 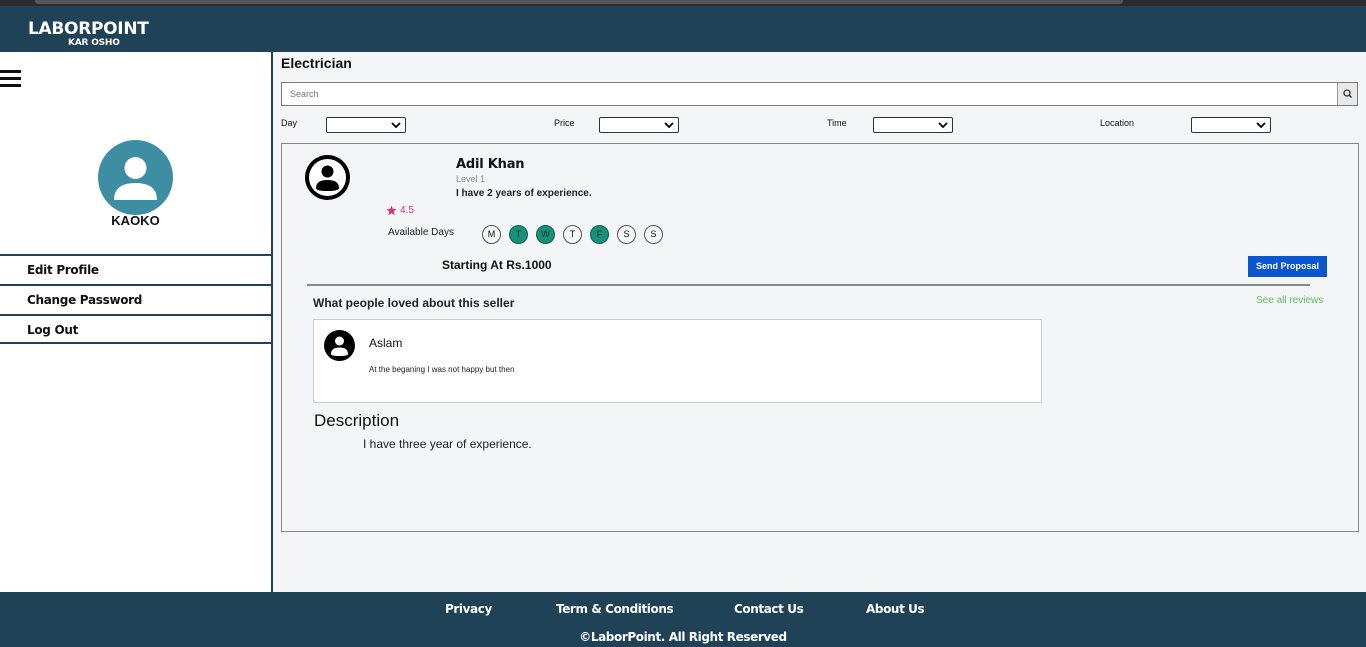 What do you see at coordinates (807, 94) in the screenshot?
I see `search-input` at bounding box center [807, 94].